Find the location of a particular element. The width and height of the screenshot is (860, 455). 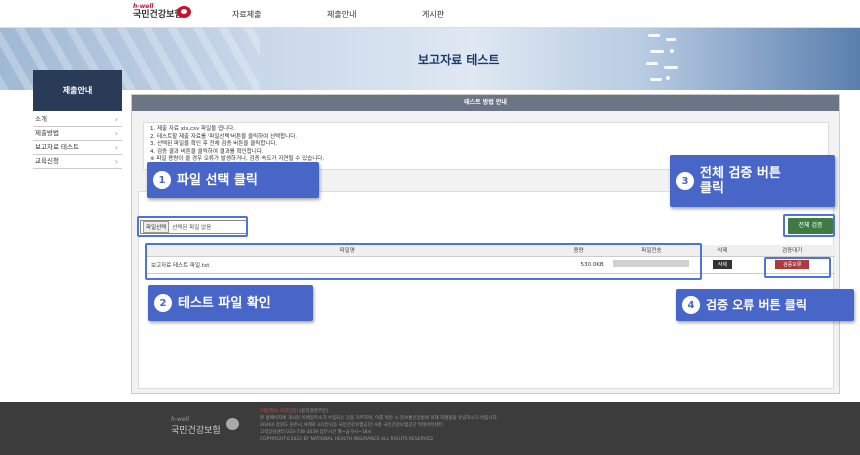

footer-logo: h-well 국민건강보험 is located at coordinates (205, 426).